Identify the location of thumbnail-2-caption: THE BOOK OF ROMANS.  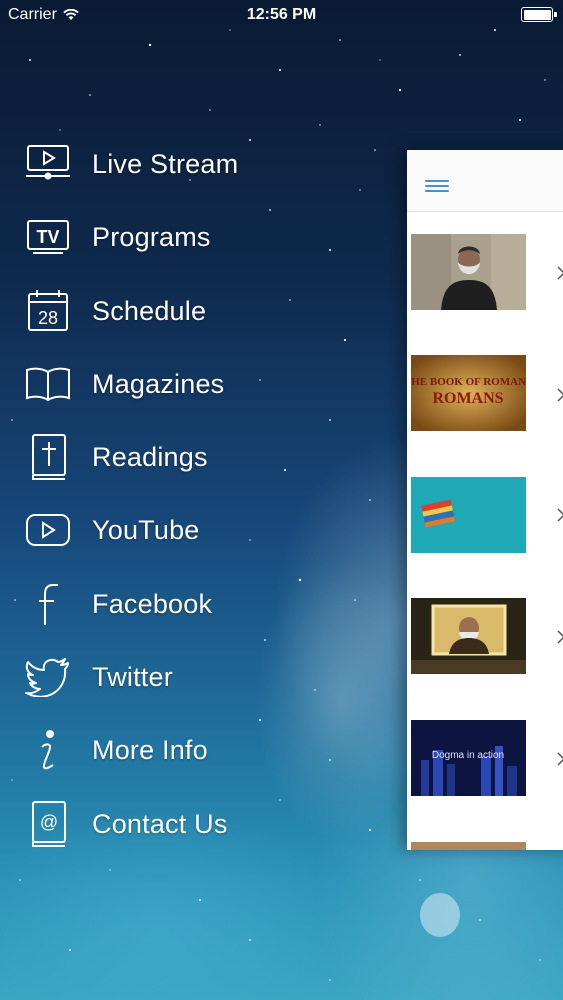
(468, 382).